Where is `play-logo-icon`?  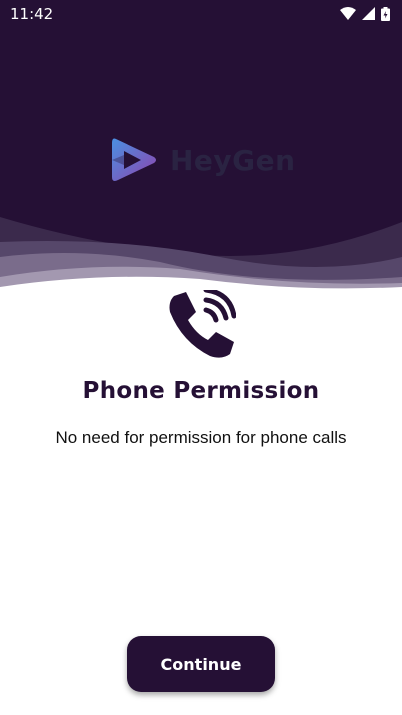 play-logo-icon is located at coordinates (134, 159).